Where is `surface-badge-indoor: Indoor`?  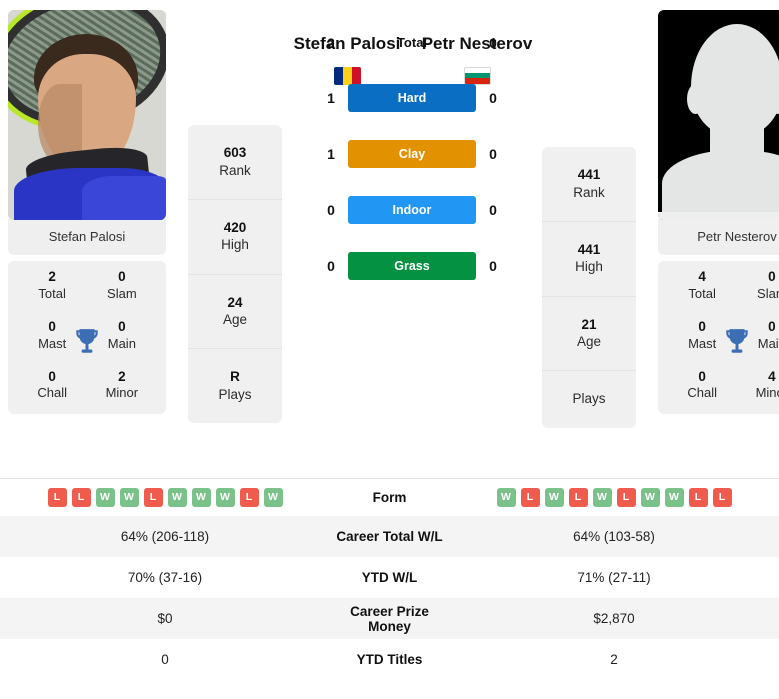 surface-badge-indoor: Indoor is located at coordinates (412, 209).